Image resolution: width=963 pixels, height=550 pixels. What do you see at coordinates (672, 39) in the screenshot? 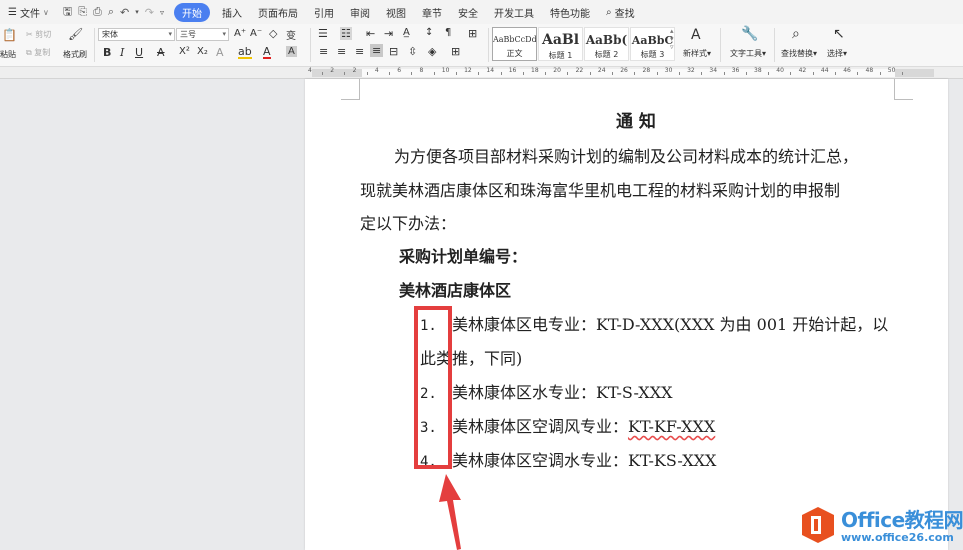
I see `styles-scroll-icon: ▴ ▾ ▿` at bounding box center [672, 39].